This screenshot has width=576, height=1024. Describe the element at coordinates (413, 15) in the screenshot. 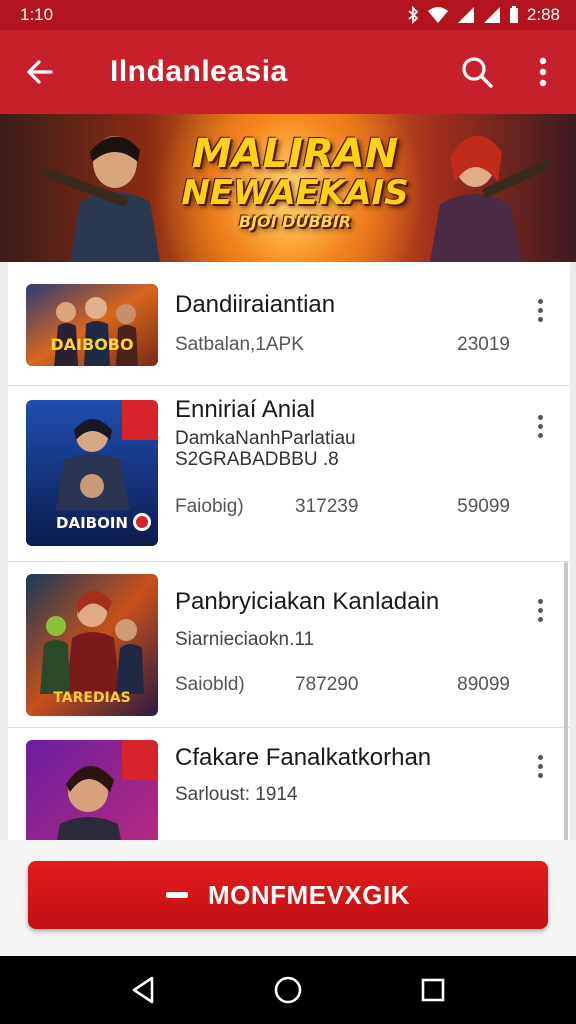

I see `bluetooth-icon` at that location.